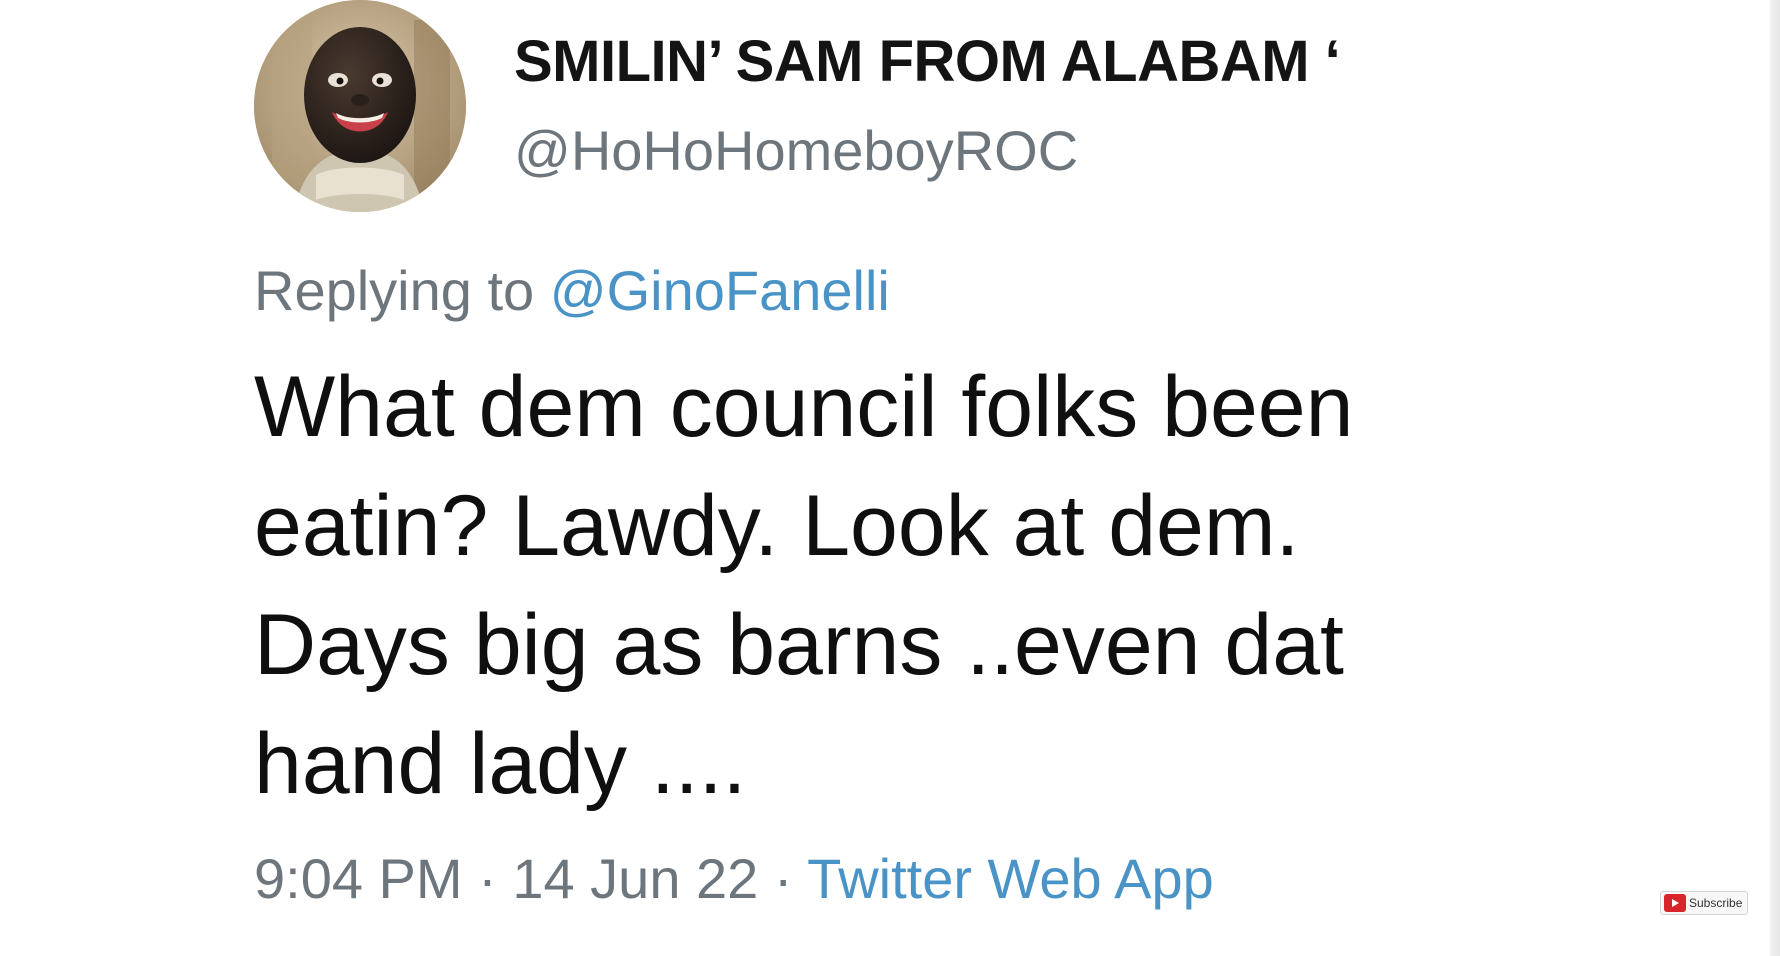 This screenshot has height=956, width=1780. Describe the element at coordinates (720, 290) in the screenshot. I see `replying-to-handle-link: @GinoFanelli` at that location.